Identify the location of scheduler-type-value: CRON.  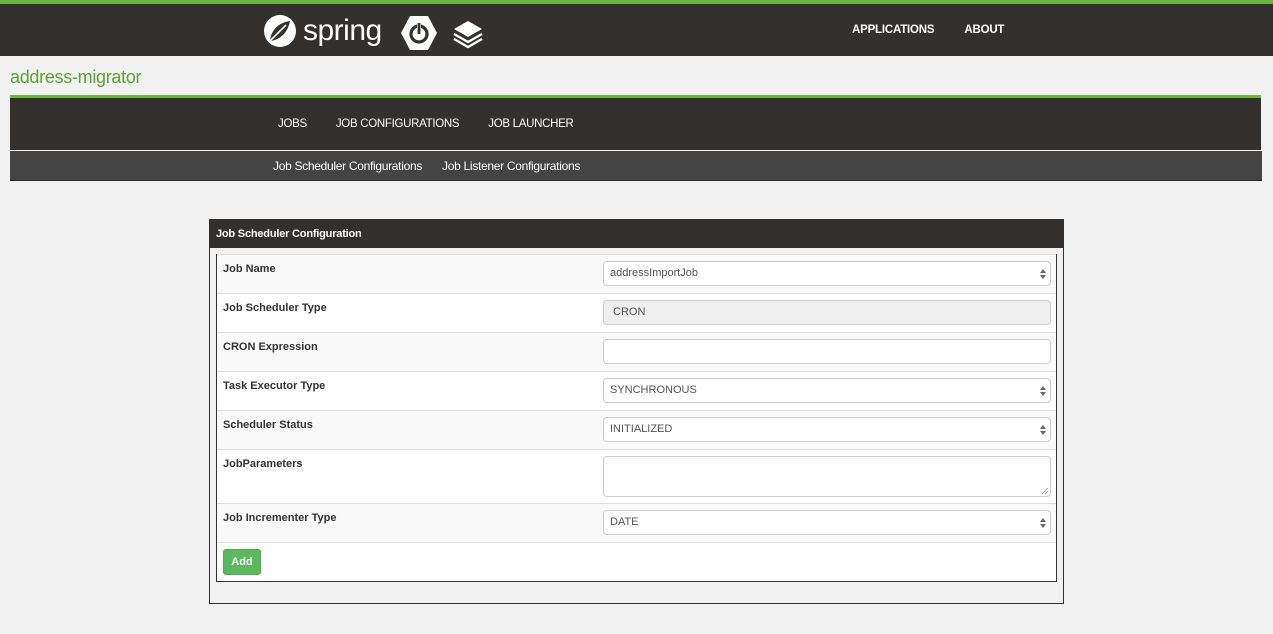
(629, 312).